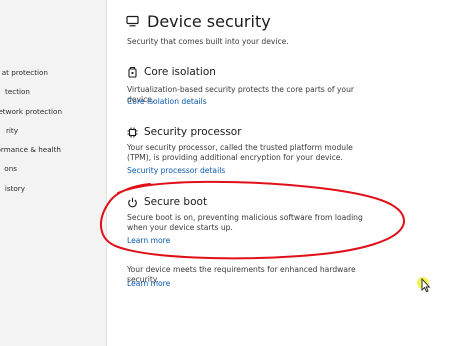 Image resolution: width=474 pixels, height=346 pixels. What do you see at coordinates (424, 287) in the screenshot?
I see `mouse-cursor-icon` at bounding box center [424, 287].